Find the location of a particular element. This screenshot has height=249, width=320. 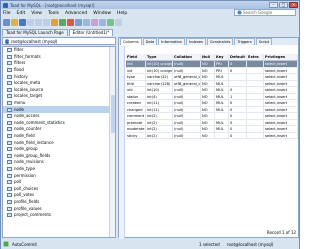

tree-item: node_field_instance is located at coordinates (59, 142).